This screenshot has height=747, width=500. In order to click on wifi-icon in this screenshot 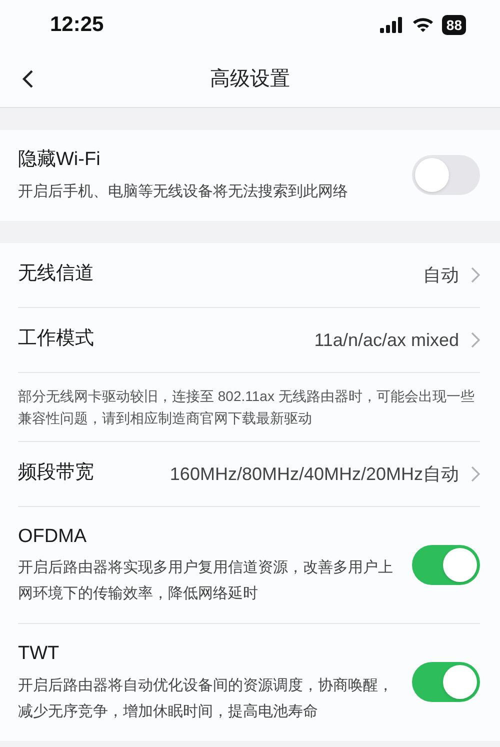, I will do `click(423, 25)`.